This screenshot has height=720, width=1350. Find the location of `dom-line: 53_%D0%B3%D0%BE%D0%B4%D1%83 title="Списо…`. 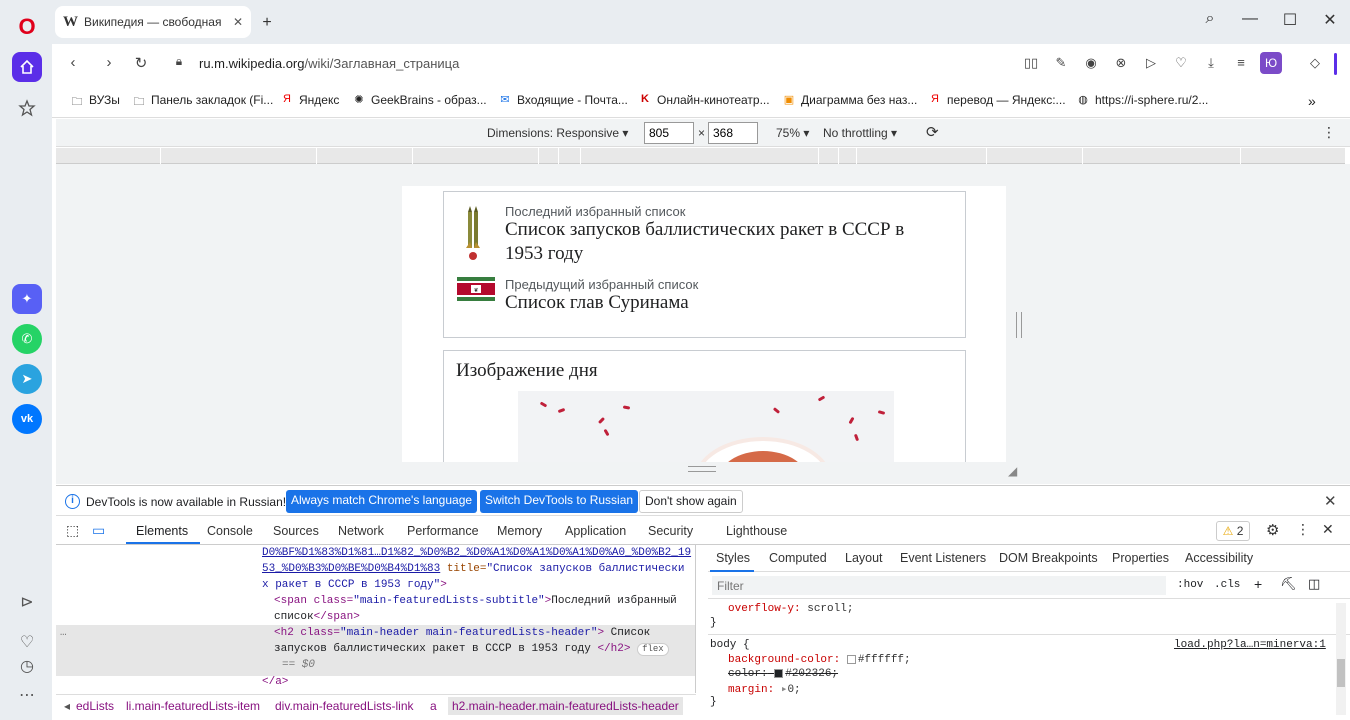

dom-line: 53_%D0%B3%D0%BE%D0%B4%D1%83 title="Списо… is located at coordinates (473, 569).